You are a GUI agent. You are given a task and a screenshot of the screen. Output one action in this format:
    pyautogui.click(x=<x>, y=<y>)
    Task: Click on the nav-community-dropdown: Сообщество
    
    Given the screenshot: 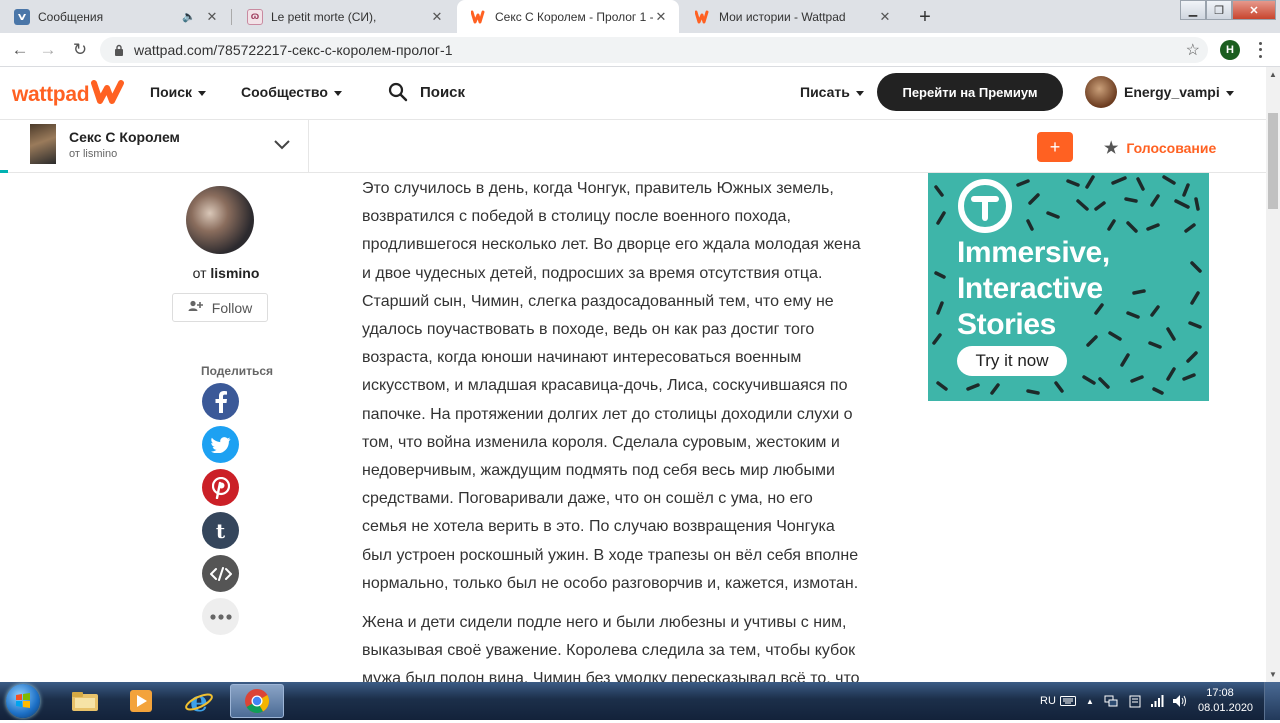 What is the action you would take?
    pyautogui.click(x=291, y=92)
    